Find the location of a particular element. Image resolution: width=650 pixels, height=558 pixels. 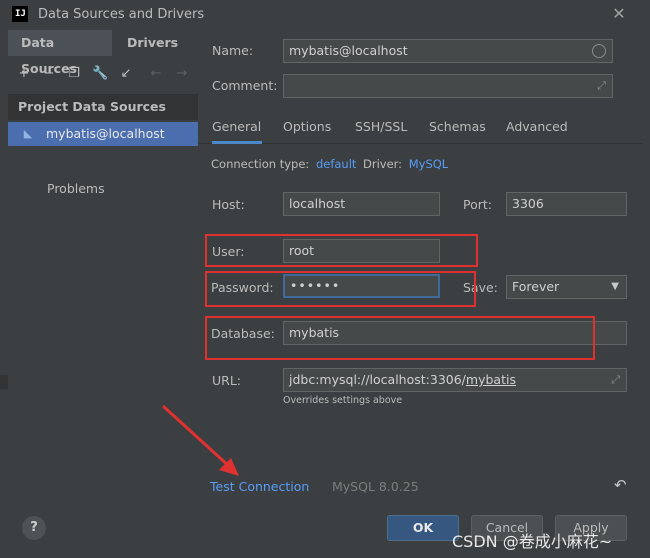

project-data-sources-header: Project Data Sources is located at coordinates (103, 107).